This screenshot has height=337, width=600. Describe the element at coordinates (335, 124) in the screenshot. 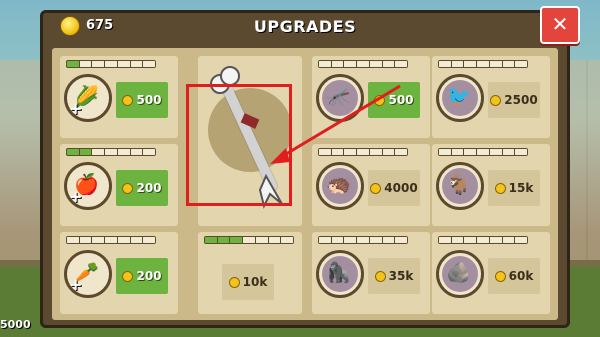

I see `annotation-arrow` at that location.